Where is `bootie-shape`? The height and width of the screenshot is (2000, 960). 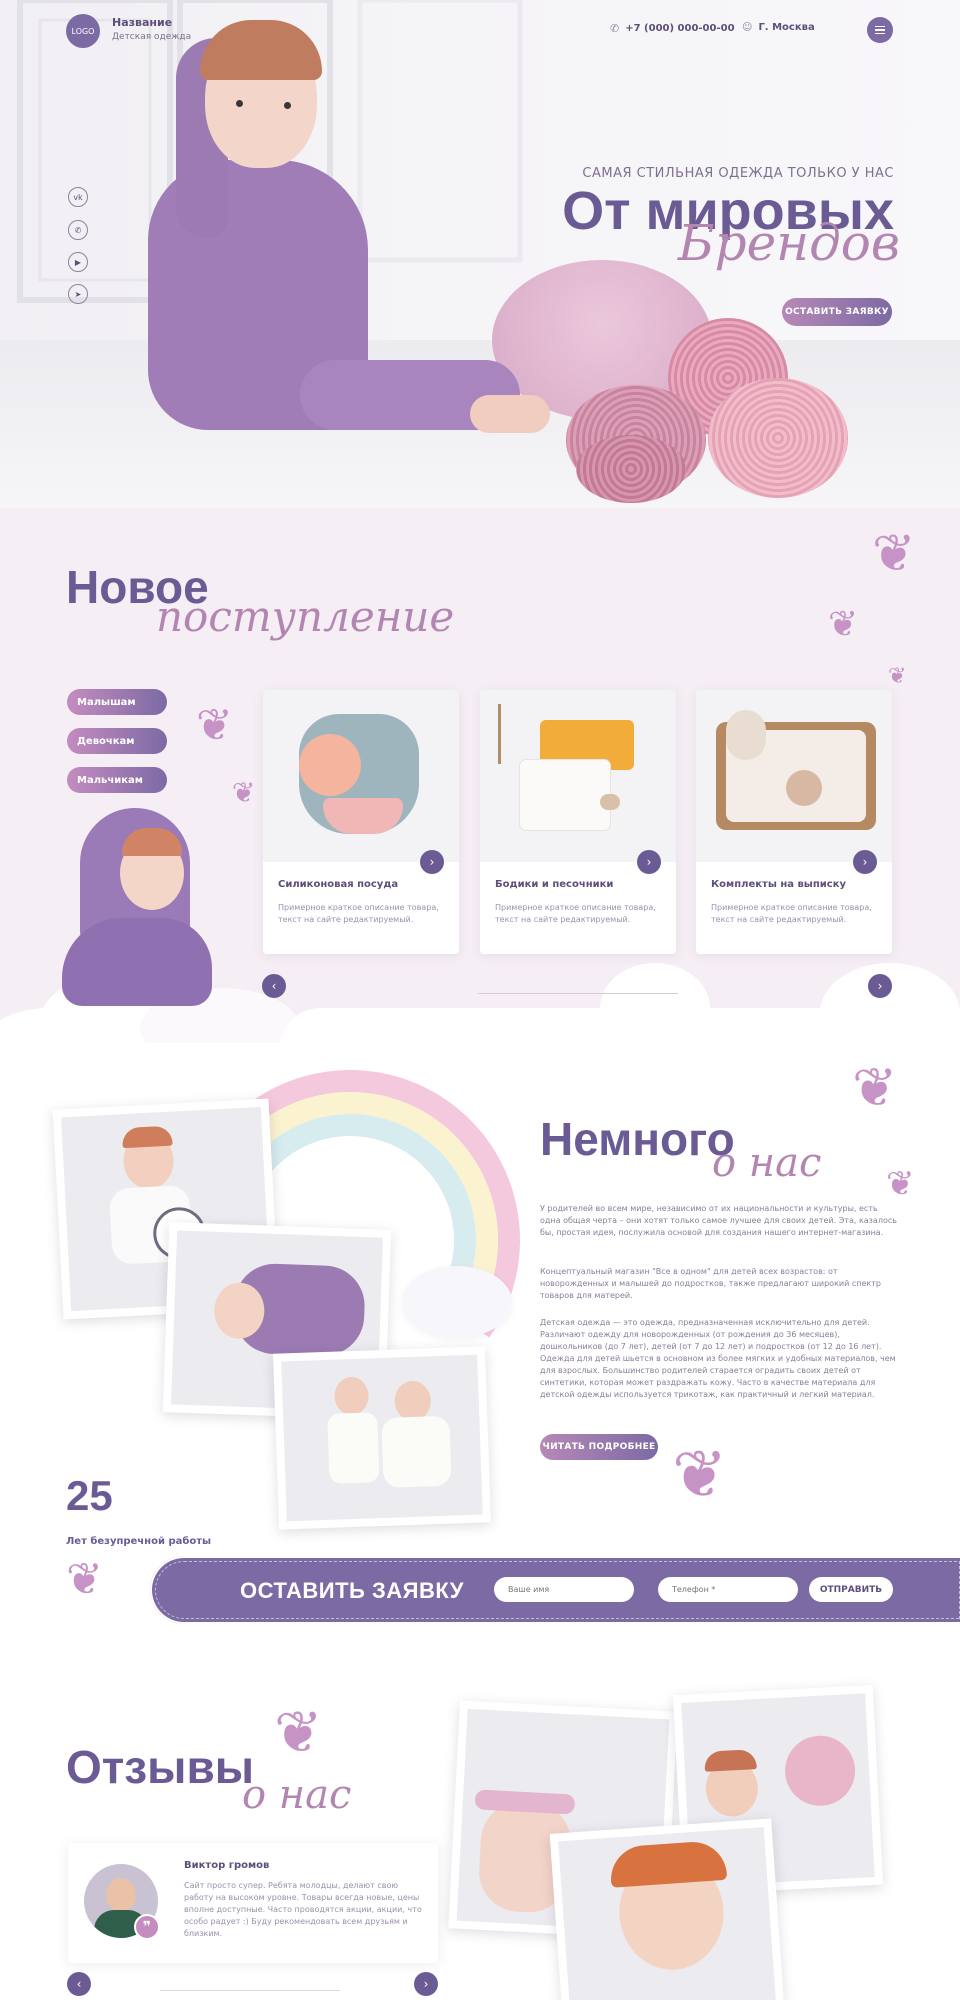
bootie-shape is located at coordinates (610, 802).